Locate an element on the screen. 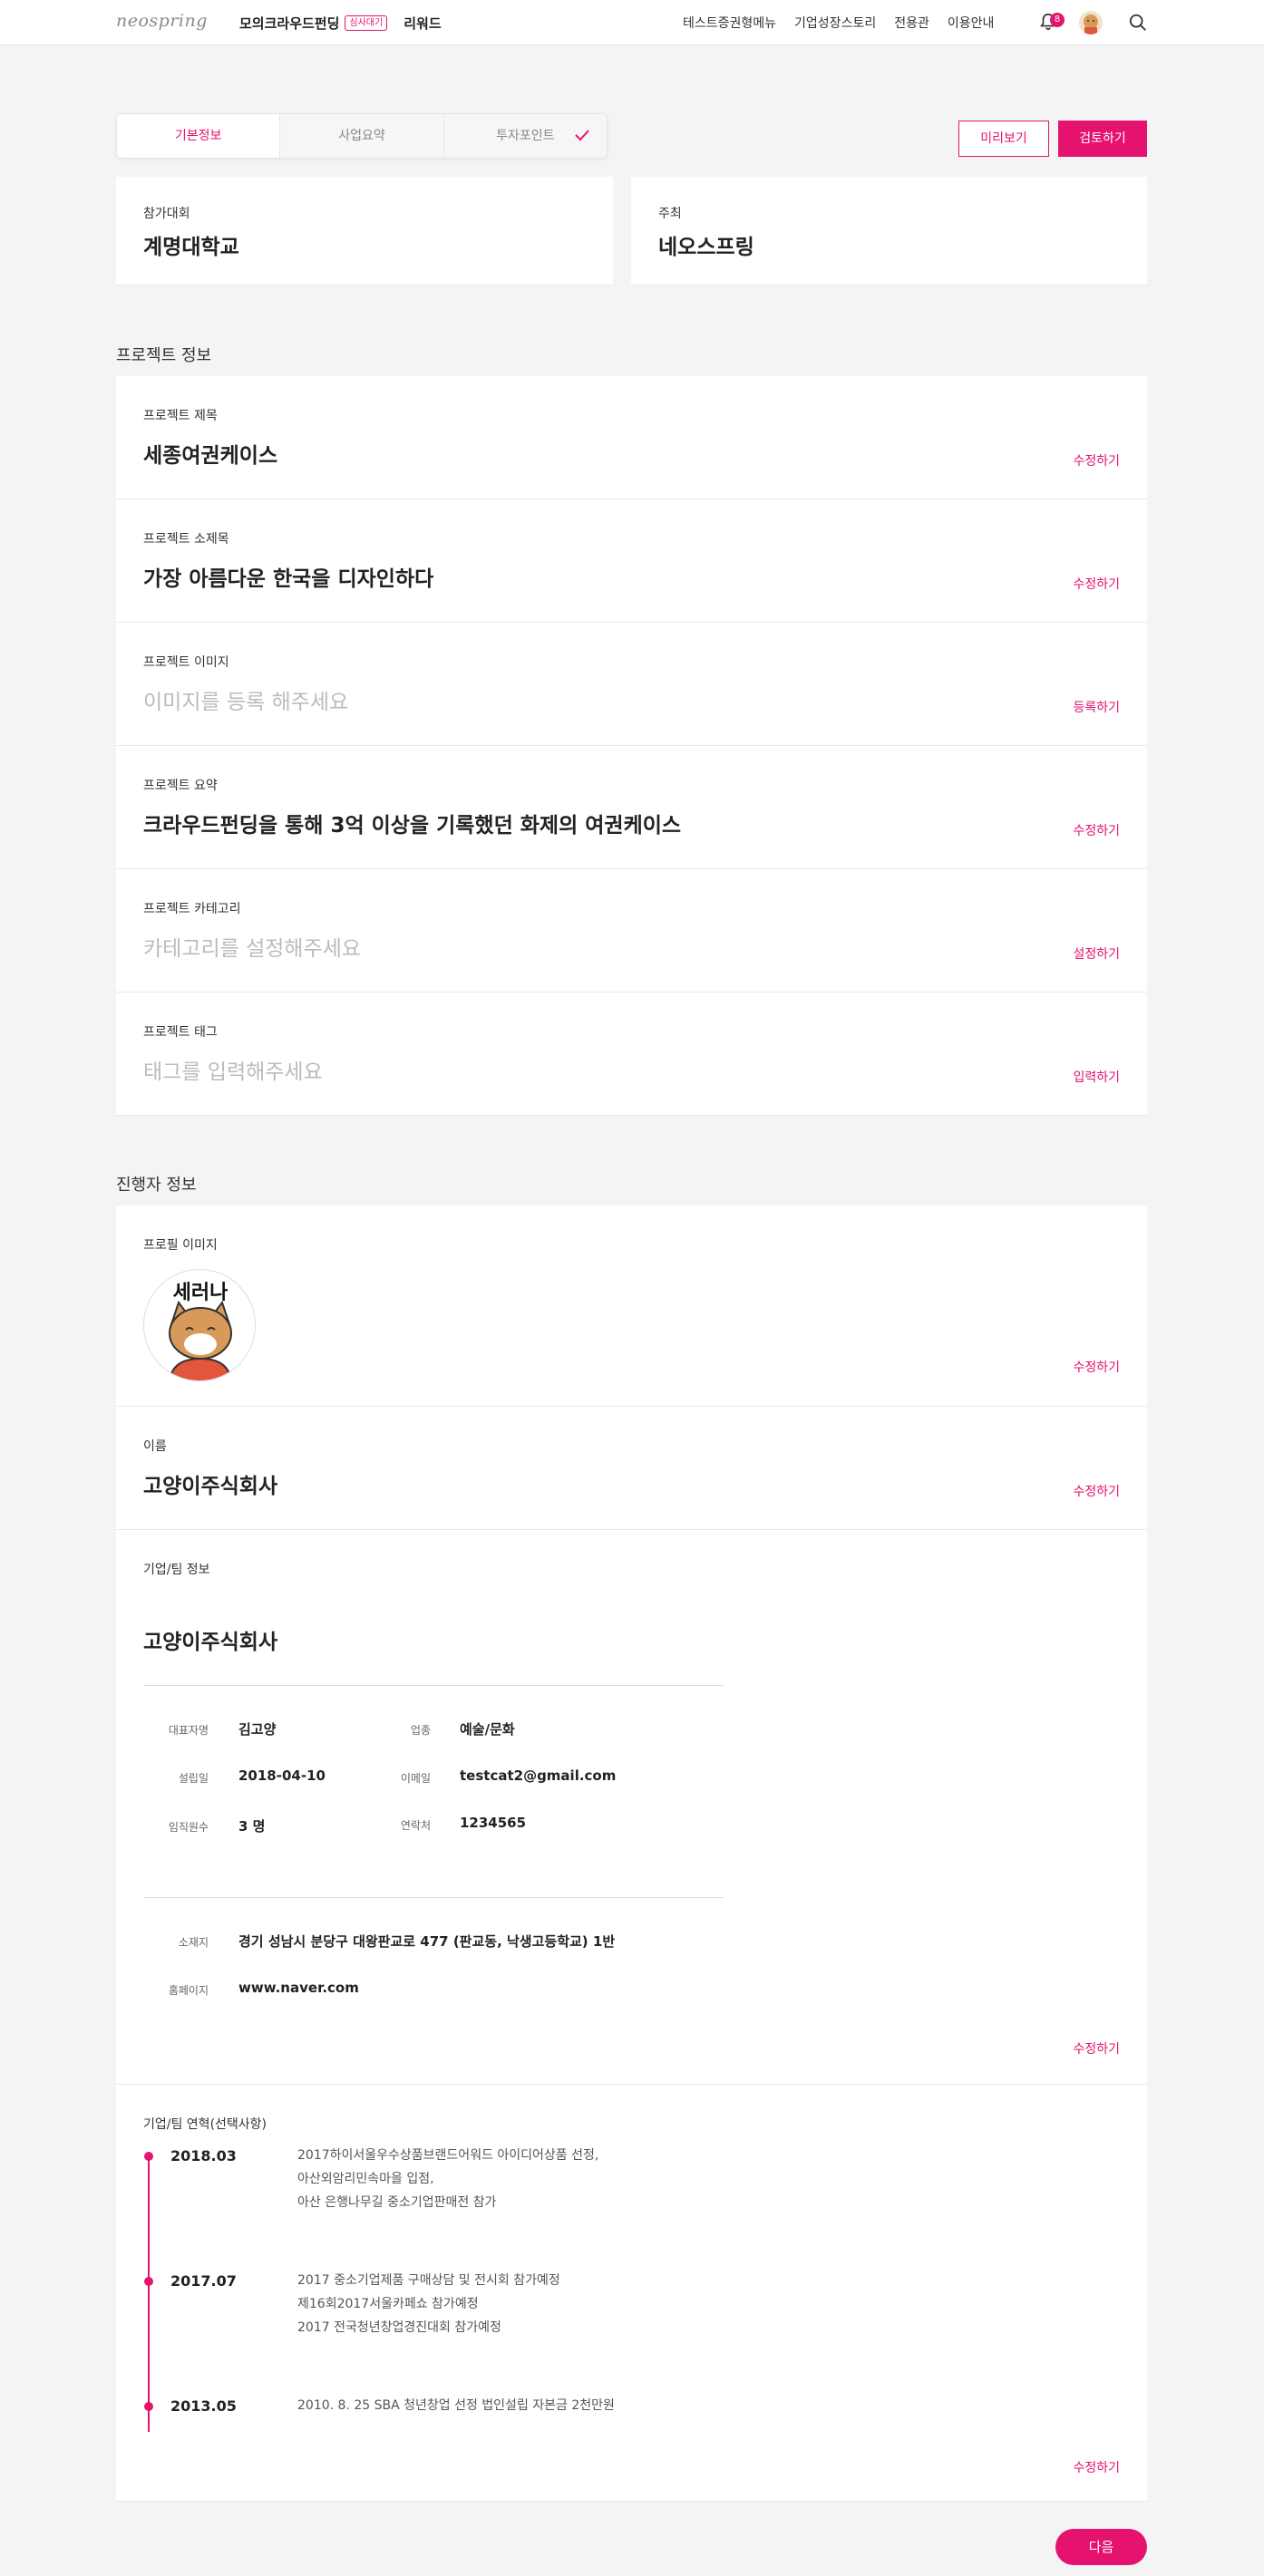 This screenshot has height=2576, width=1264. host-card: 주최 네오스프링 is located at coordinates (889, 231).